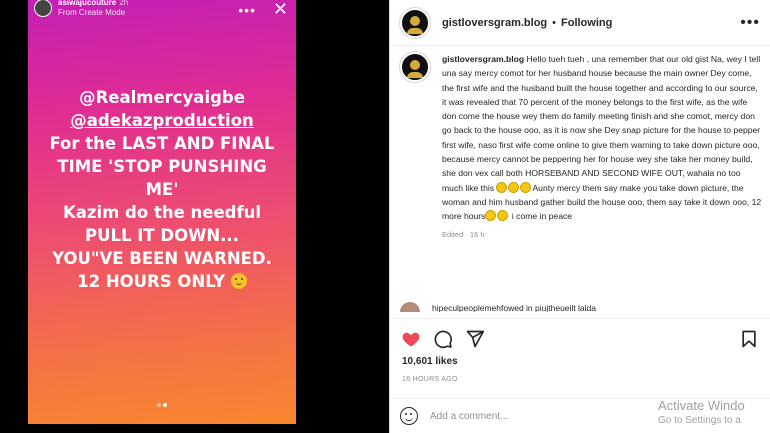 The width and height of the screenshot is (770, 433). I want to click on story-close-icon: ✕, so click(280, 9).